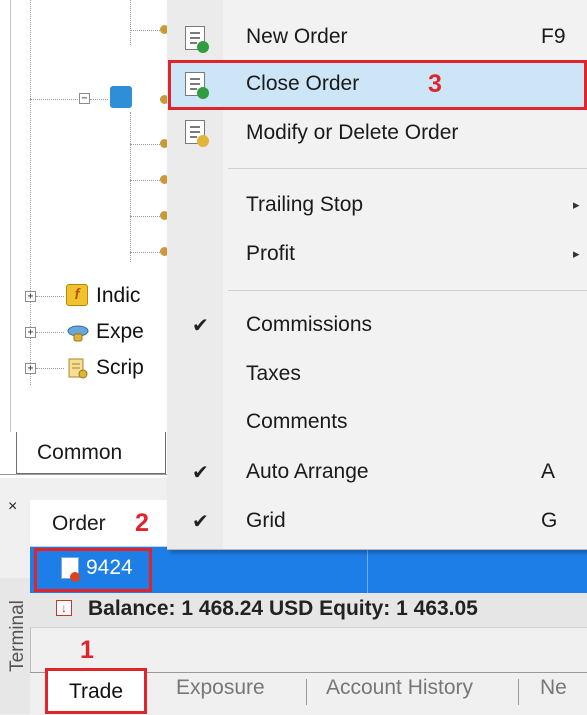  I want to click on tree-item-indicators: Indic, so click(118, 296).